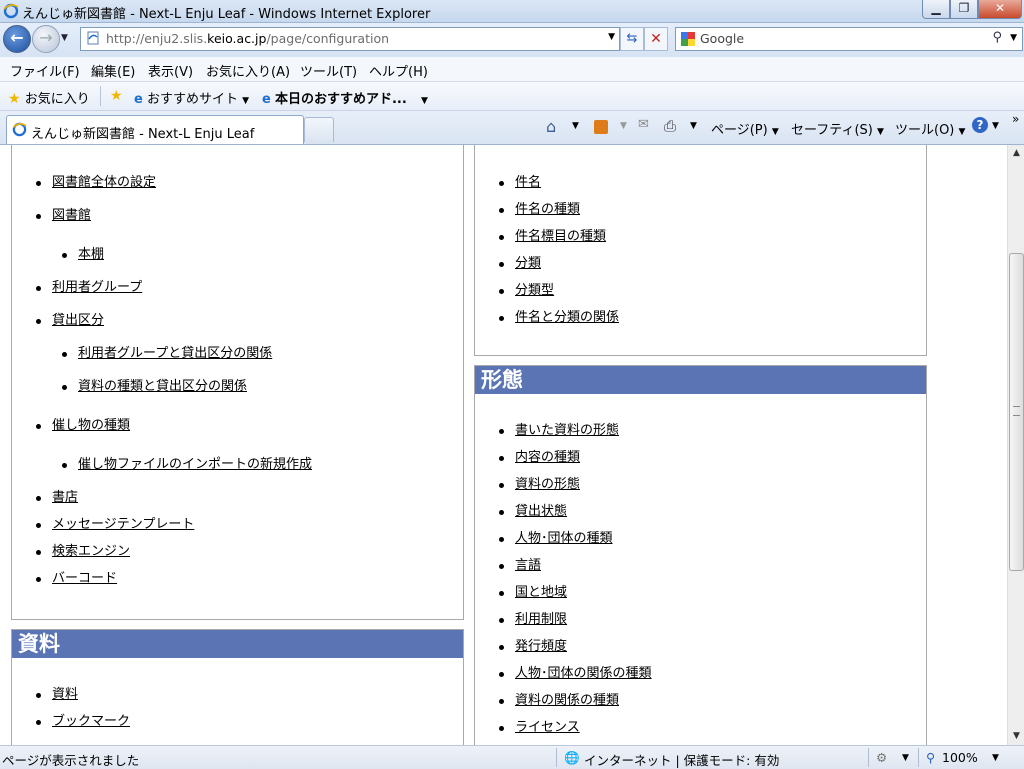 This screenshot has height=769, width=1024. Describe the element at coordinates (960, 757) in the screenshot. I see `zoom-level: 100%` at that location.